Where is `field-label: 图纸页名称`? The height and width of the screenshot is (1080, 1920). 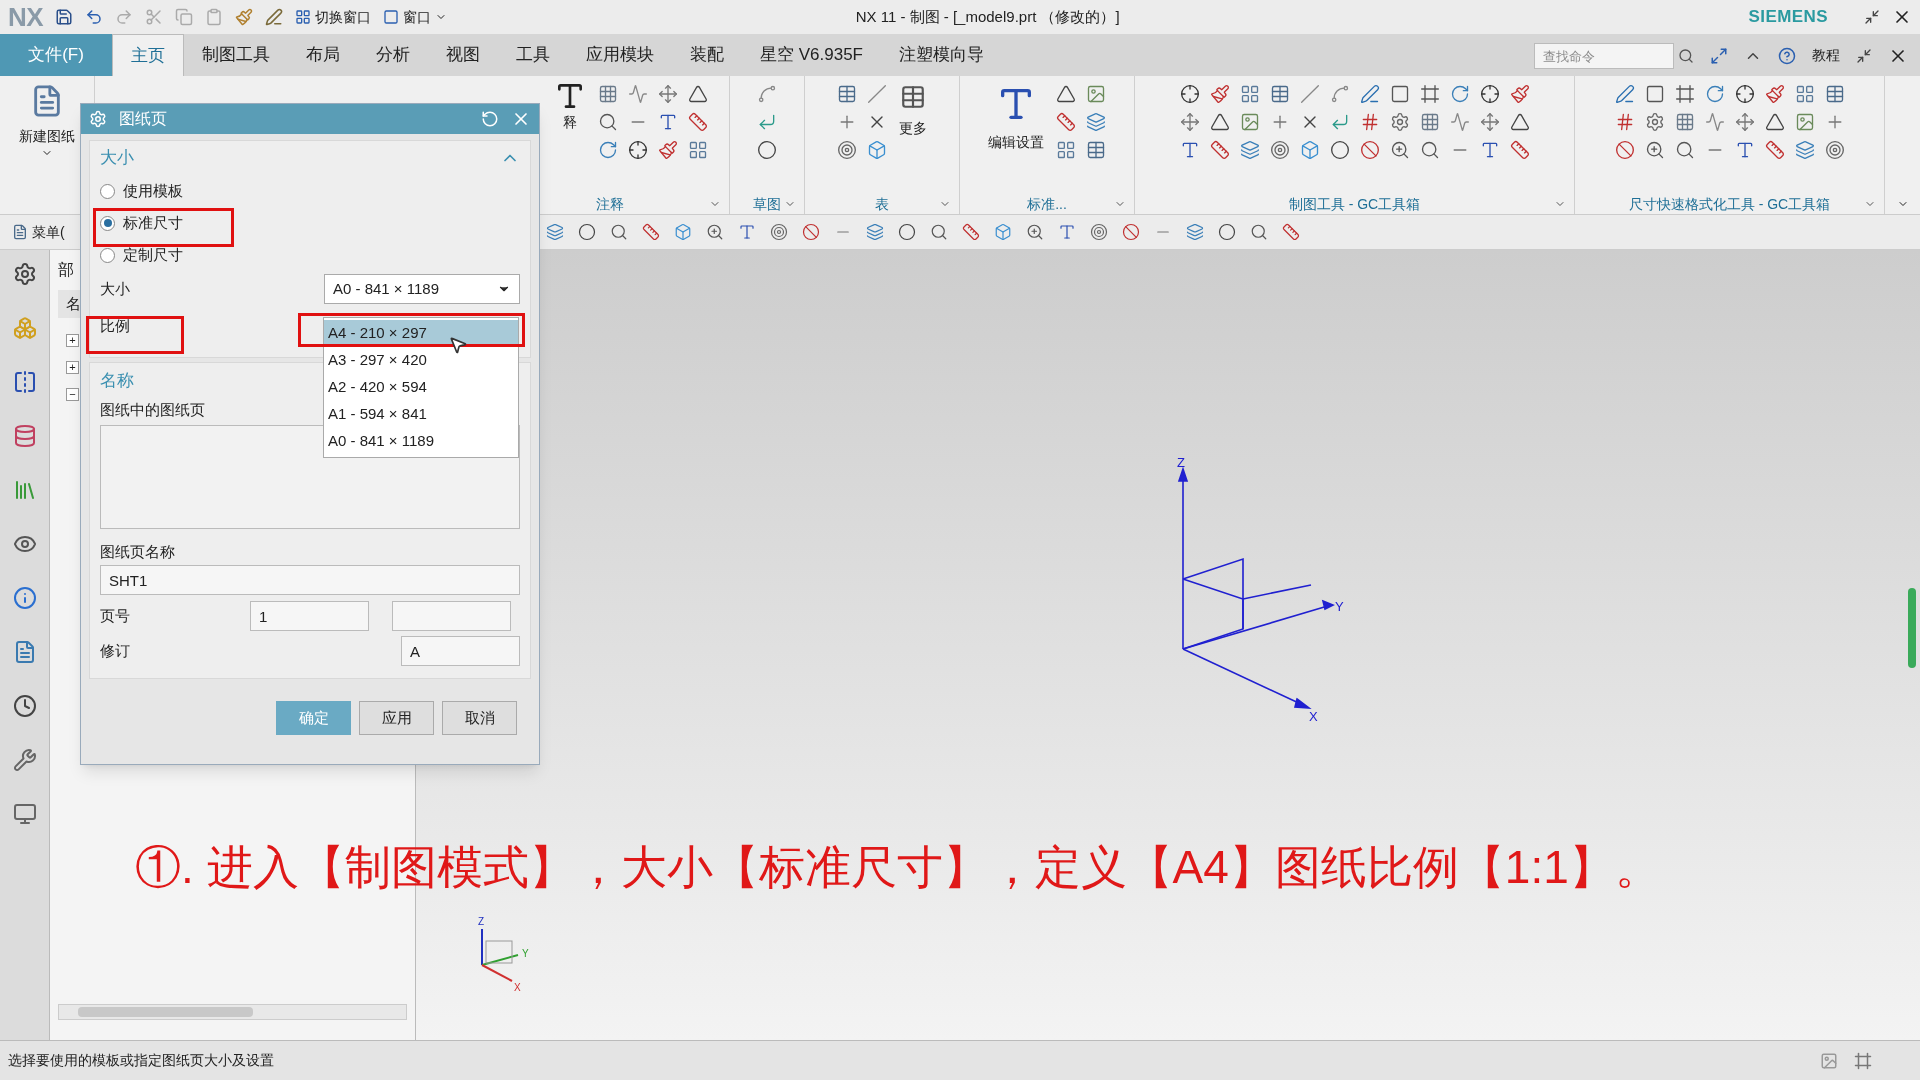
field-label: 图纸页名称 is located at coordinates (137, 552).